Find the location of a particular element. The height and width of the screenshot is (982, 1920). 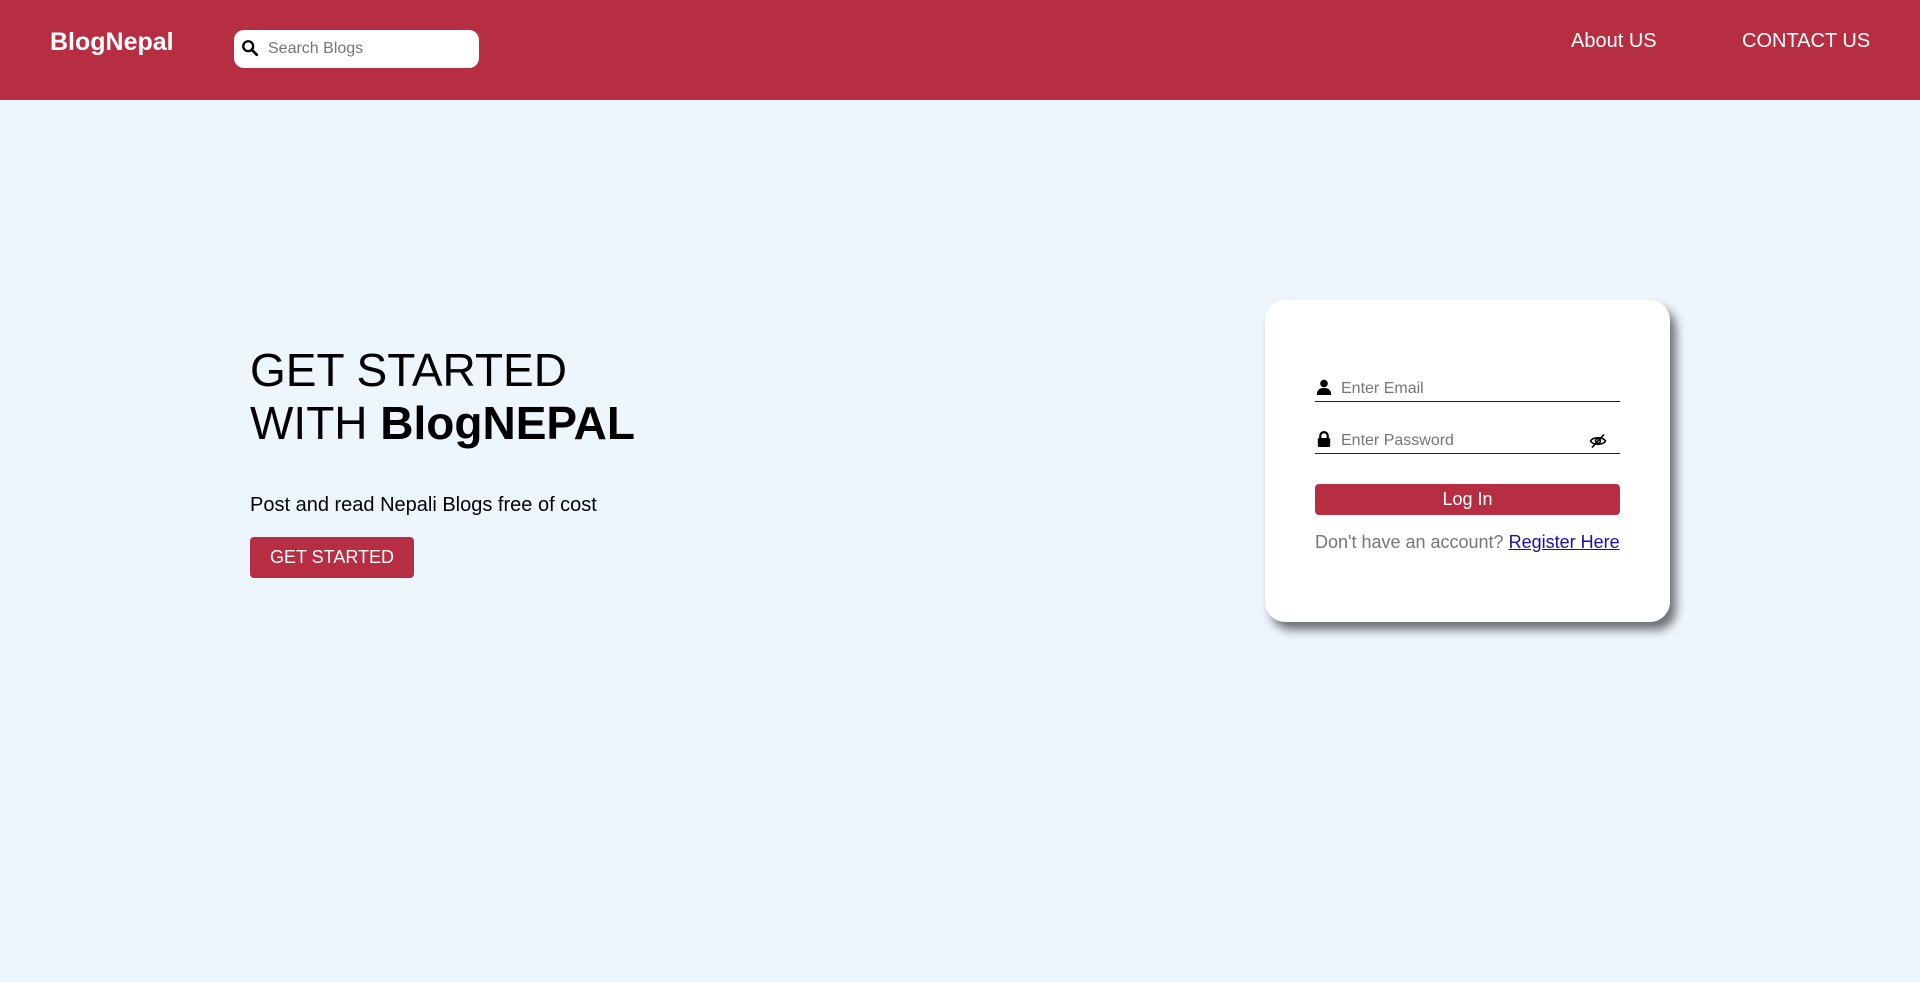

hero-subtitle: Post and read Nepali Blogs free of cost is located at coordinates (423, 505).